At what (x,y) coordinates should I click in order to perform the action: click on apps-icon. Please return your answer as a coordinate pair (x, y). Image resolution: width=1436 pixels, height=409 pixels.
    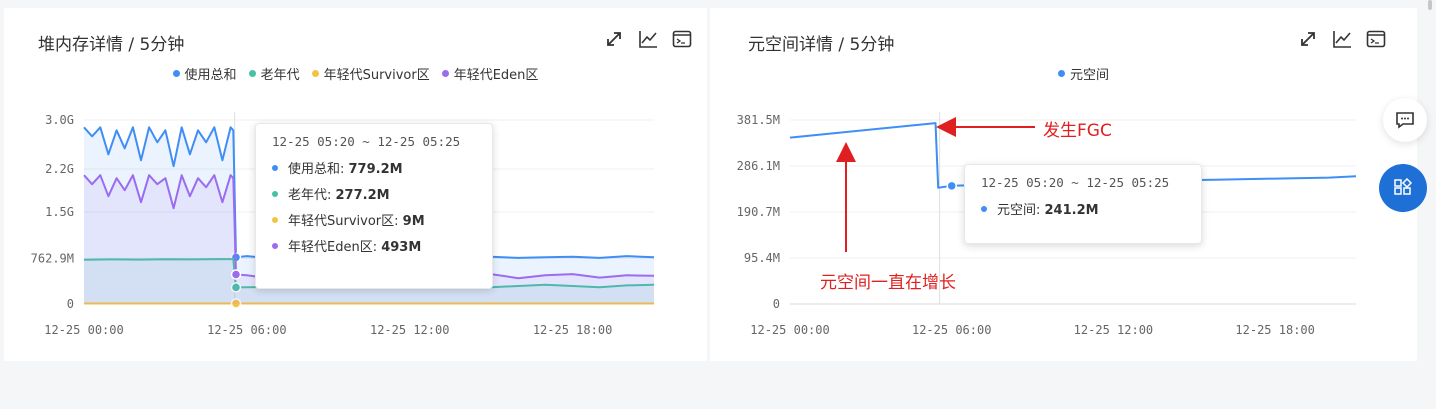
    Looking at the image, I should click on (1403, 186).